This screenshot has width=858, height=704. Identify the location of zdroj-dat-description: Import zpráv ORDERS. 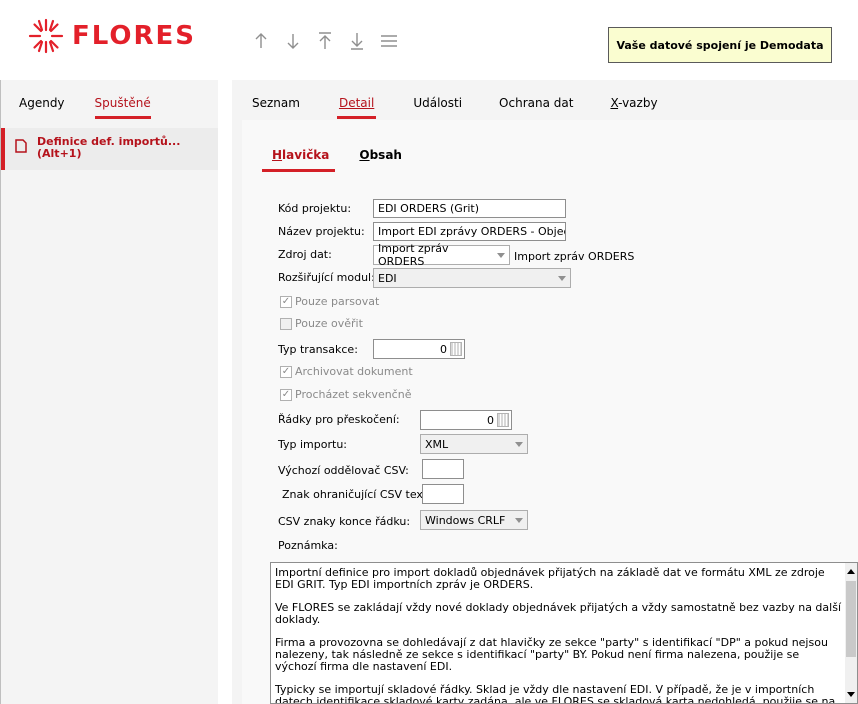
(574, 256).